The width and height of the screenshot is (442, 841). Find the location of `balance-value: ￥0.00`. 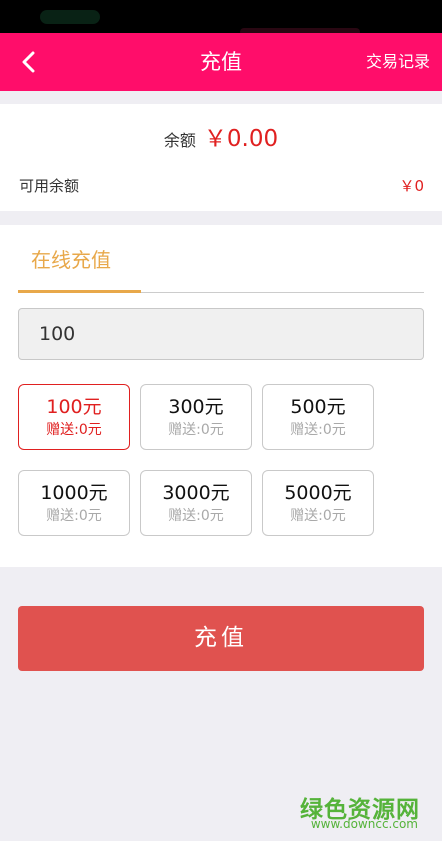

balance-value: ￥0.00 is located at coordinates (241, 139).